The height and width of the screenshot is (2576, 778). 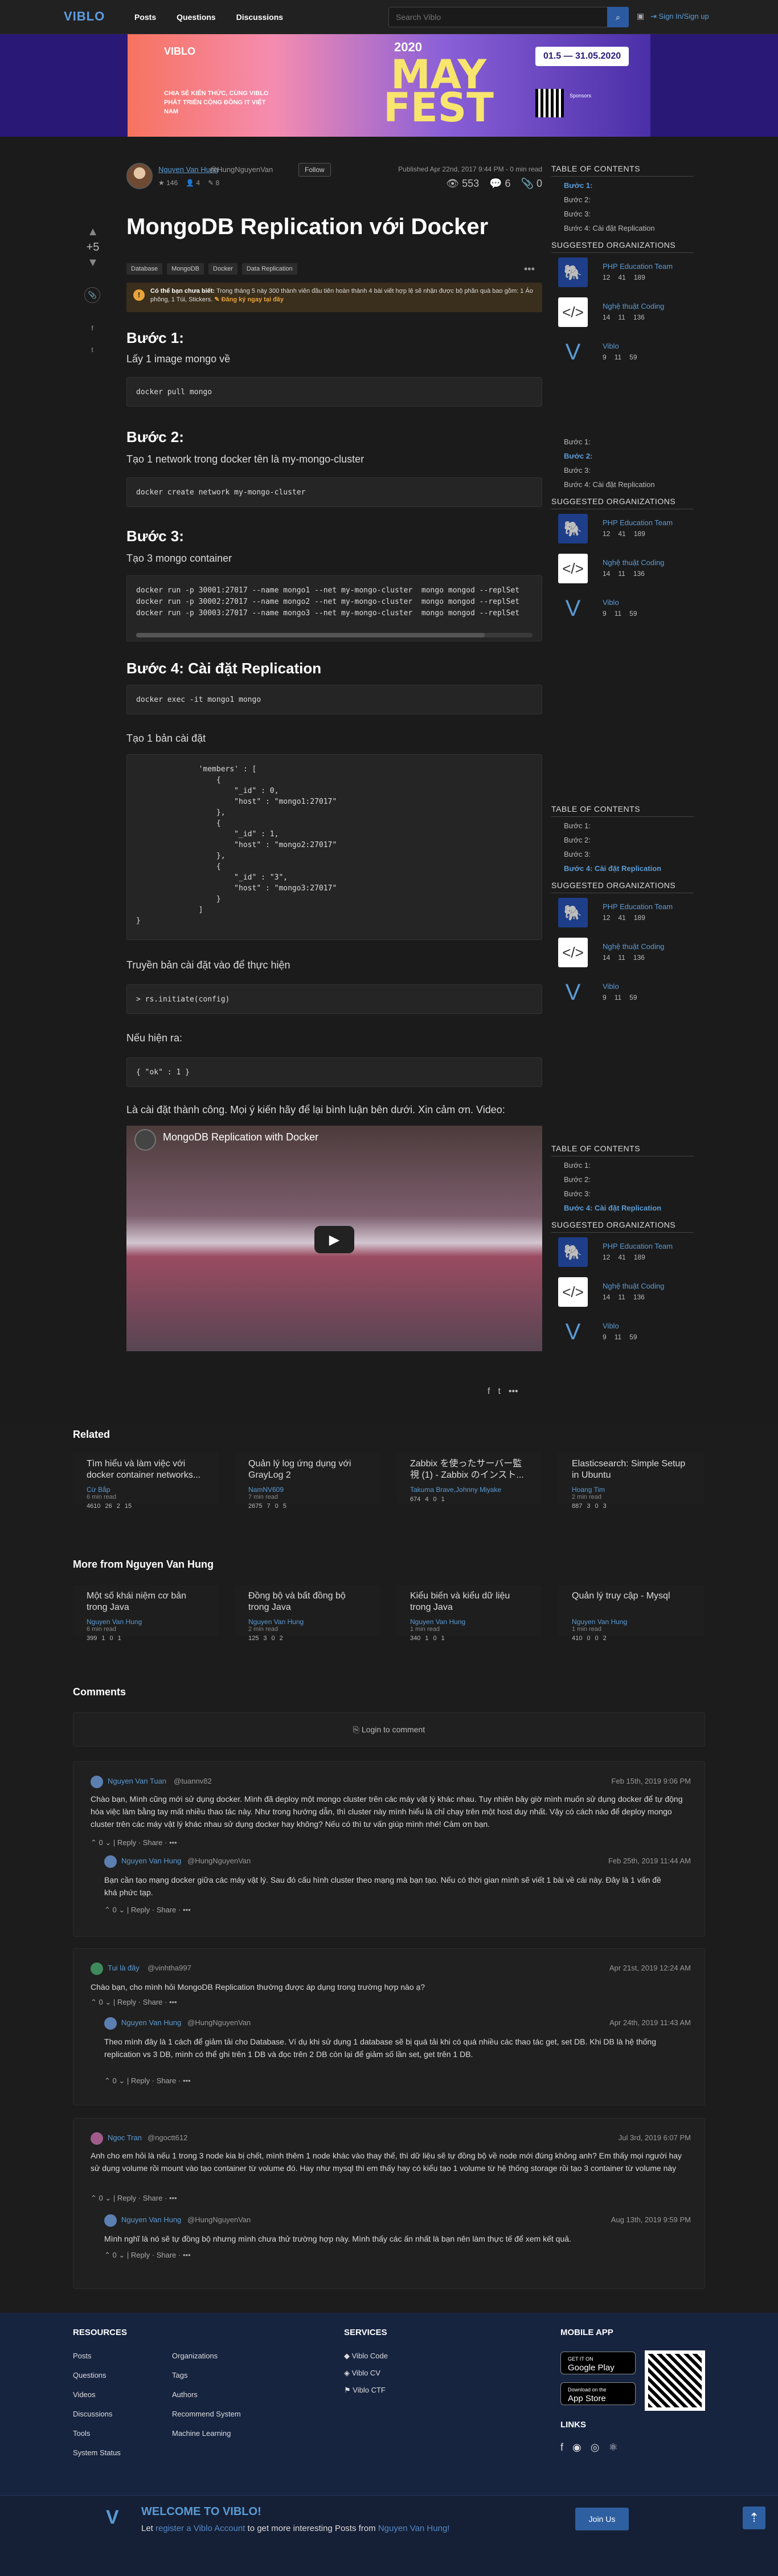 What do you see at coordinates (497, 17) in the screenshot?
I see `search-input` at bounding box center [497, 17].